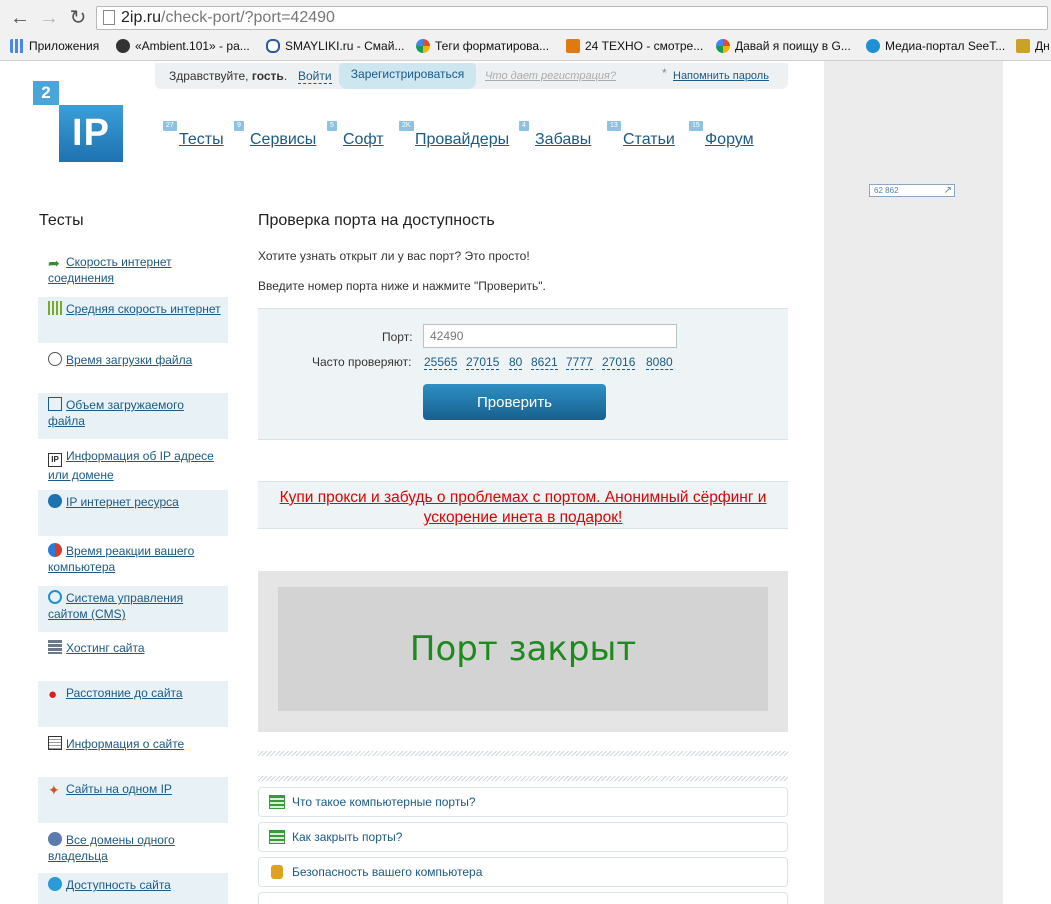  I want to click on clock-icon, so click(55, 359).